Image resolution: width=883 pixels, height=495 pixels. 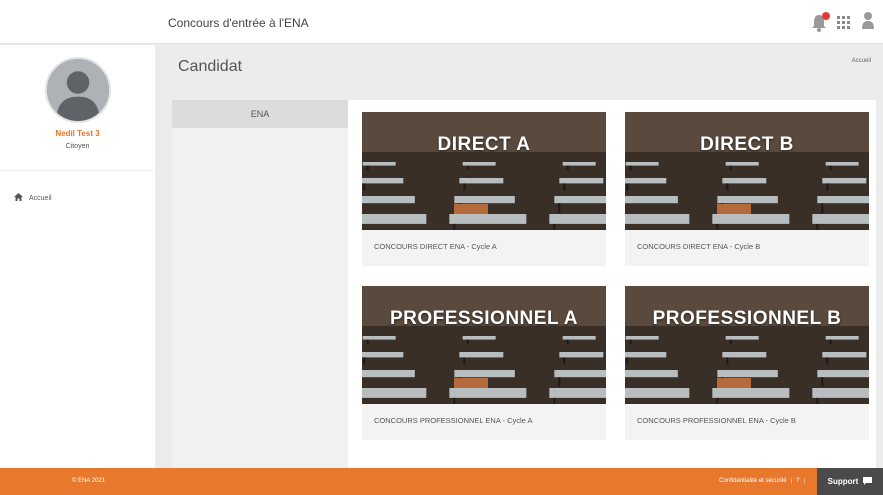 What do you see at coordinates (260, 114) in the screenshot?
I see `tab-ena: ENA` at bounding box center [260, 114].